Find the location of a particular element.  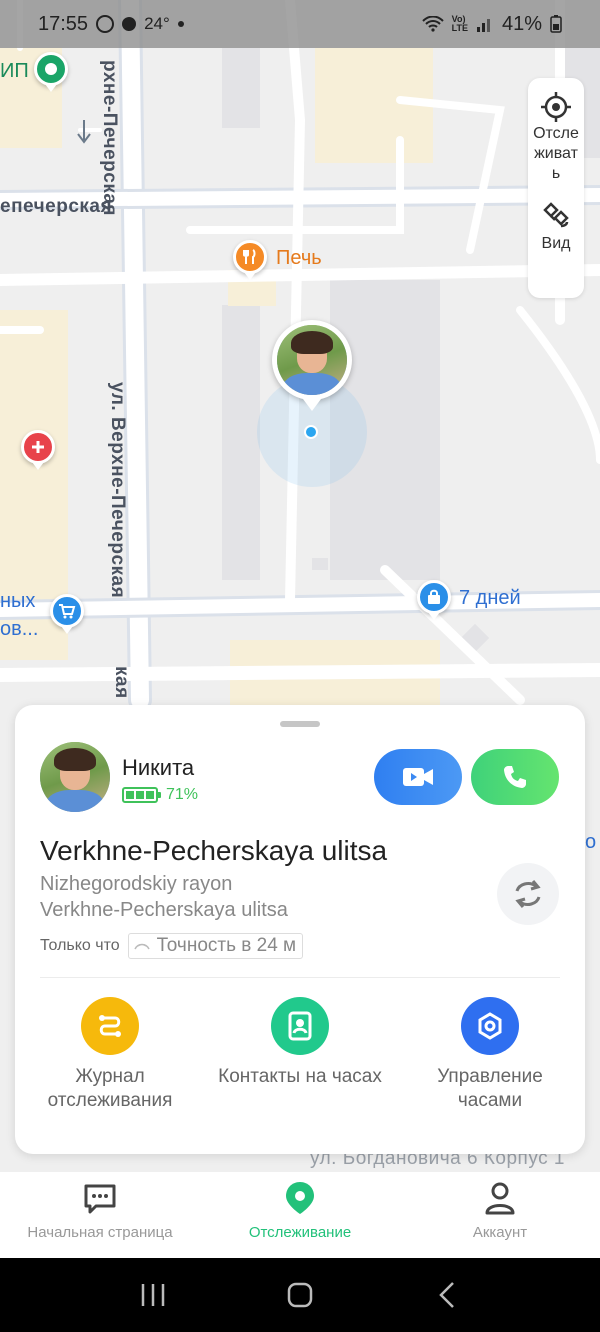

street-label: рхне-Печерская is located at coordinates (109, 138).